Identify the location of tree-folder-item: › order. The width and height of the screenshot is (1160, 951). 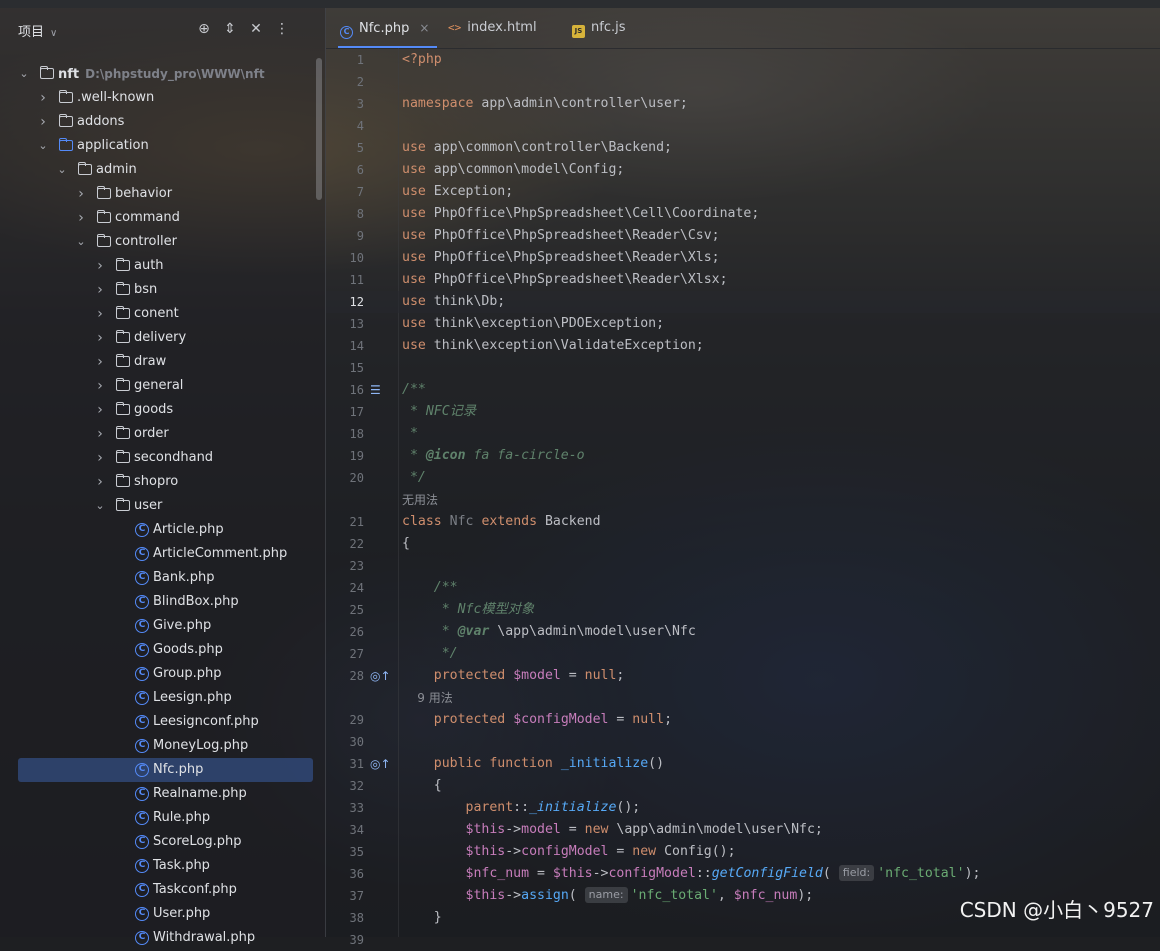
(165, 434).